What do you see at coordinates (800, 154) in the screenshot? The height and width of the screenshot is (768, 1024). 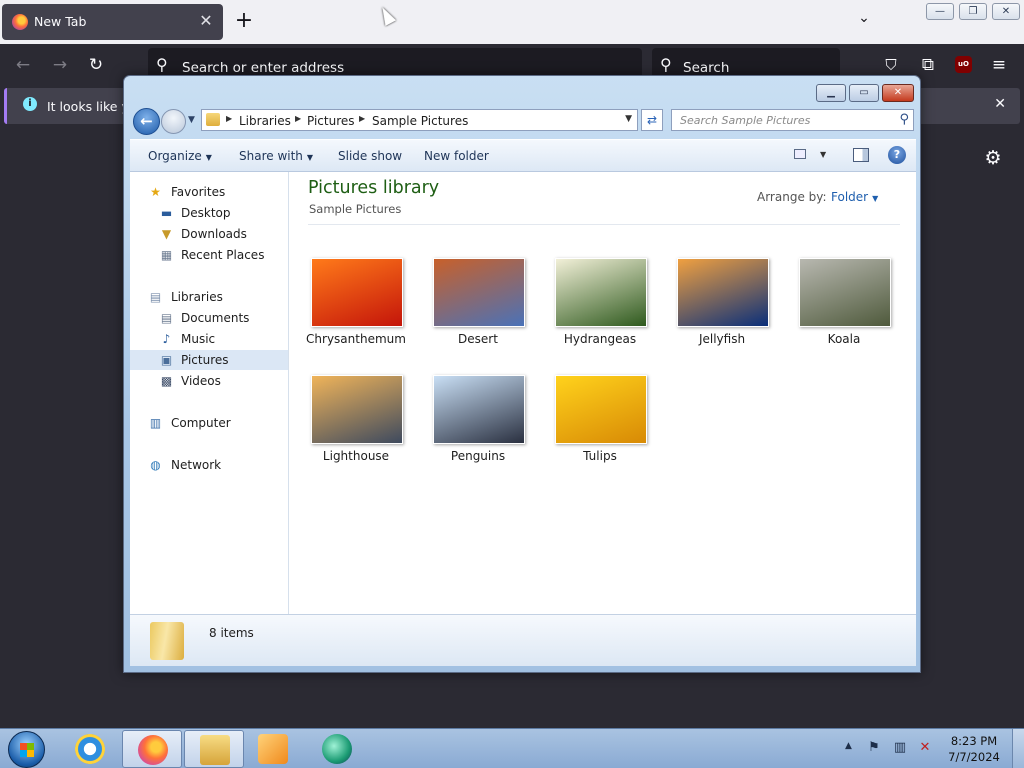 I see `change-view-icon` at bounding box center [800, 154].